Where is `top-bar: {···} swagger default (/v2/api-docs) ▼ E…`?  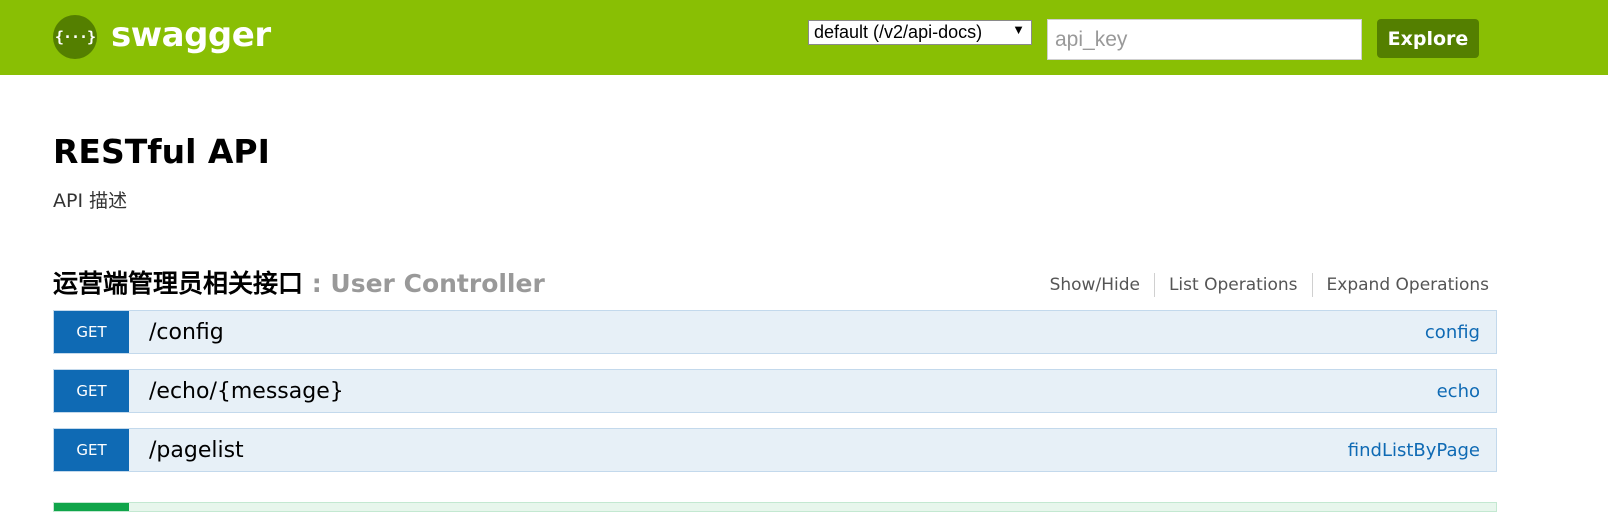
top-bar: {···} swagger default (/v2/api-docs) ▼ E… is located at coordinates (804, 37).